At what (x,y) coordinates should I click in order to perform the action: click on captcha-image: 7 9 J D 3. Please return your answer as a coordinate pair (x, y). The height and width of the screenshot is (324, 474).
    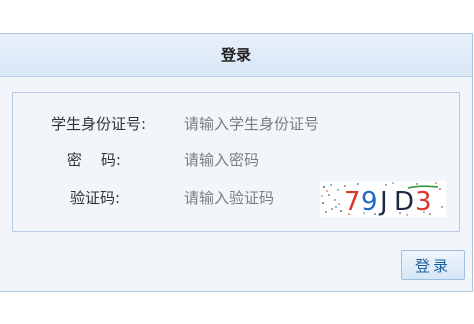
    Looking at the image, I should click on (383, 199).